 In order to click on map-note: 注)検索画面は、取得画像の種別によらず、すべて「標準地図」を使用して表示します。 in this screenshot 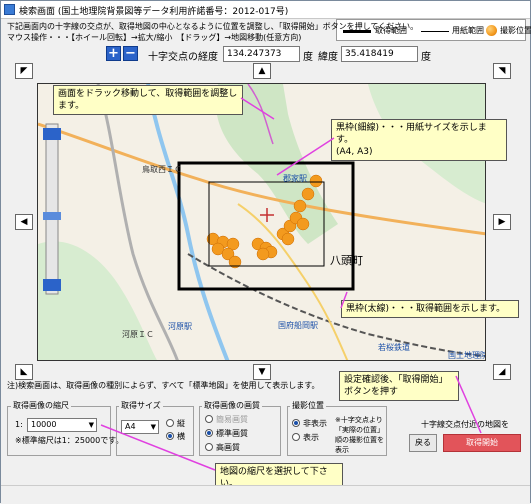, I will do `click(163, 385)`.